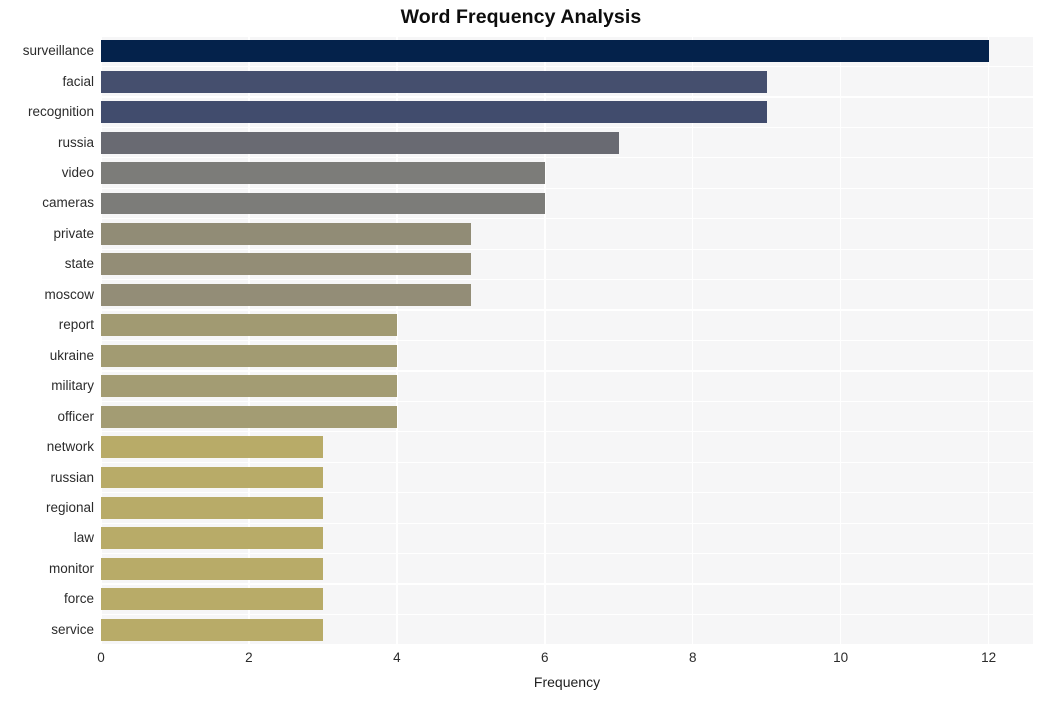  I want to click on bar-service, so click(212, 629).